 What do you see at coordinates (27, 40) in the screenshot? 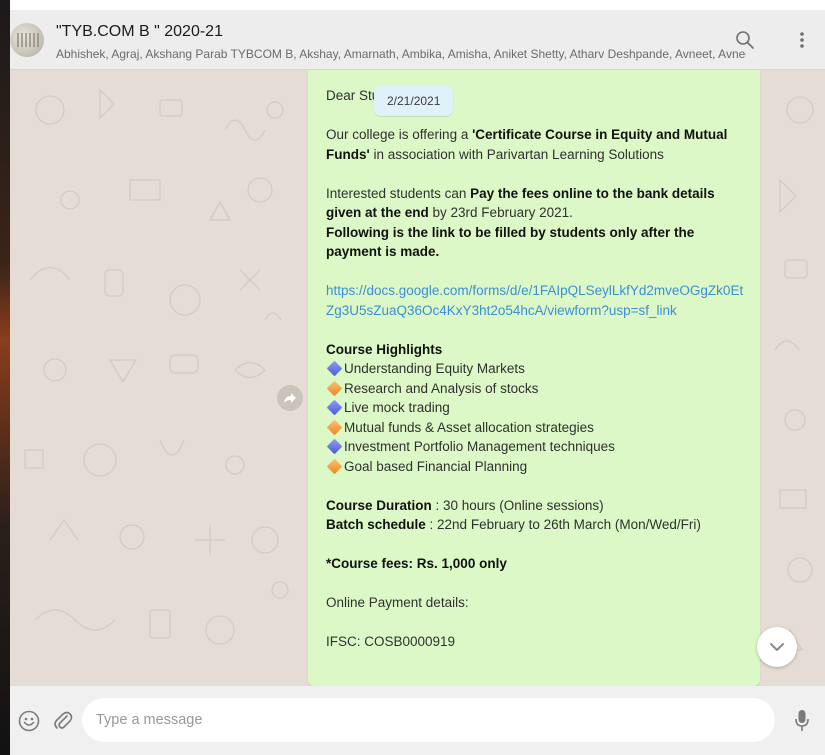
I see `group-avatar` at bounding box center [27, 40].